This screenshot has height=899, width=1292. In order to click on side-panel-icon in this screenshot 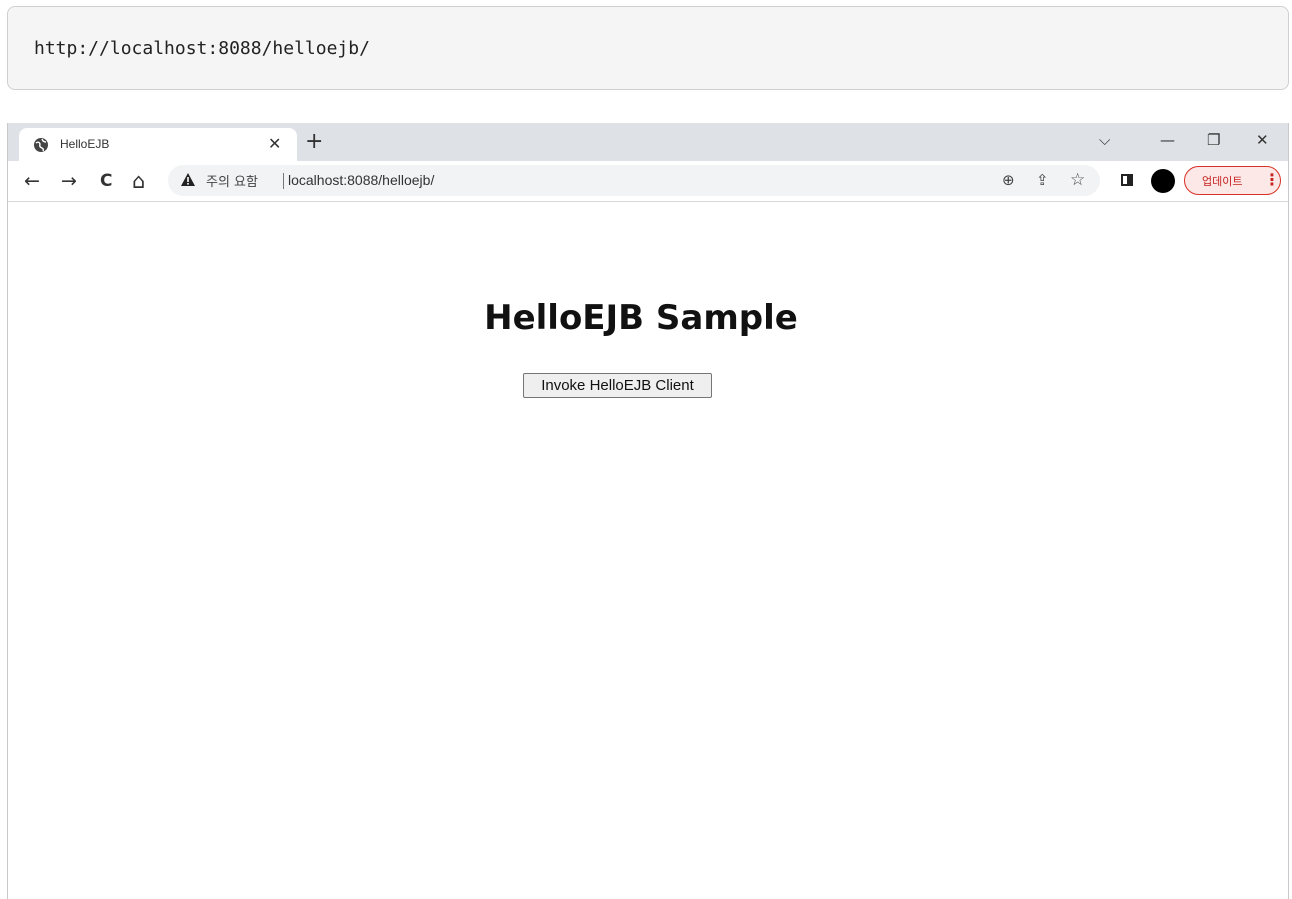, I will do `click(1127, 180)`.